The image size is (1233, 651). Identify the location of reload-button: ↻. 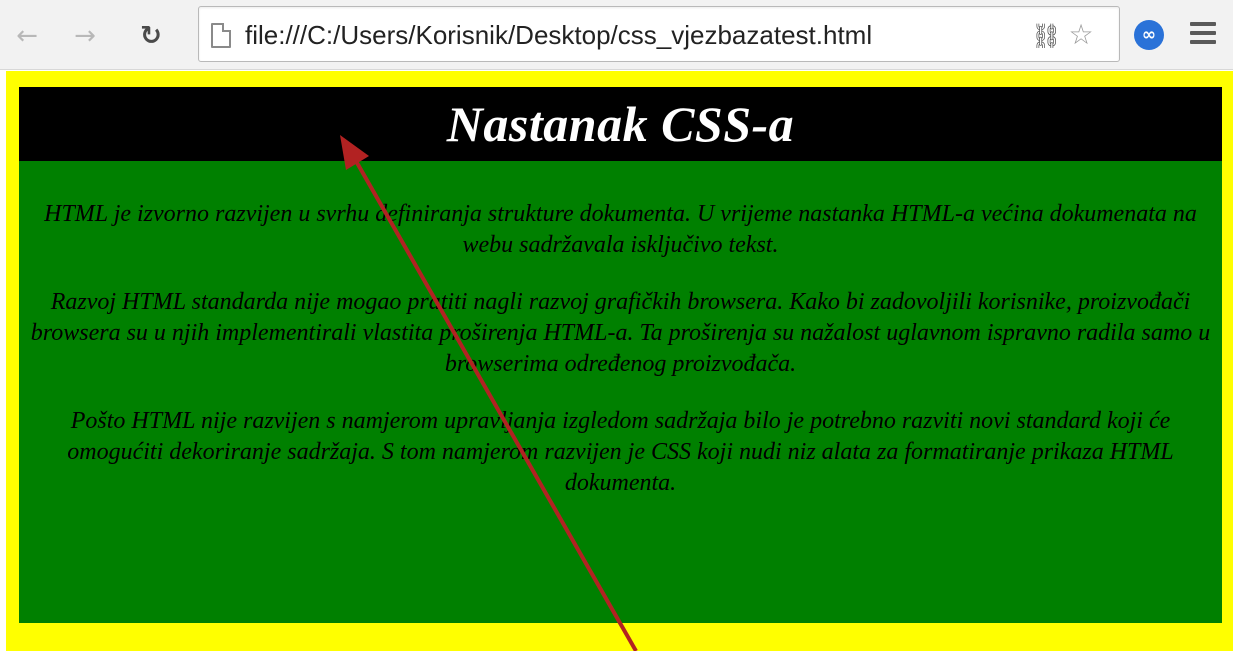
(151, 36).